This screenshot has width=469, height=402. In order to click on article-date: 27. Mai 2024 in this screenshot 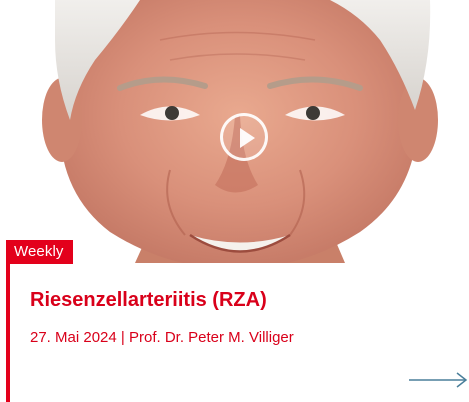, I will do `click(73, 337)`.